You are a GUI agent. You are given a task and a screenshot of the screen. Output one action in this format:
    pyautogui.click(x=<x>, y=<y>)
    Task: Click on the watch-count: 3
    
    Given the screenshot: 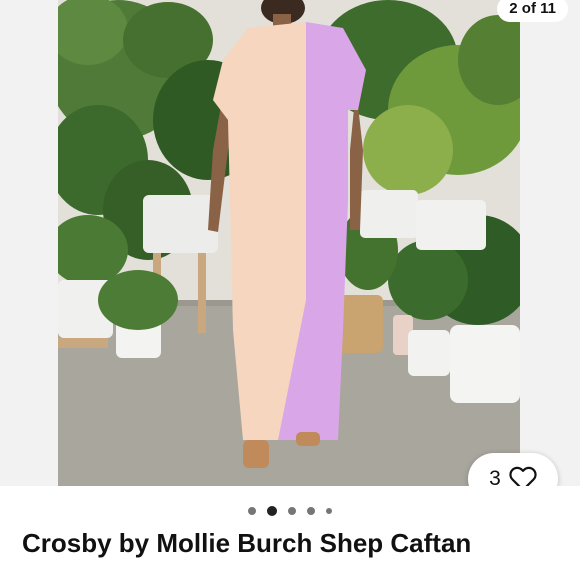 What is the action you would take?
    pyautogui.click(x=495, y=476)
    